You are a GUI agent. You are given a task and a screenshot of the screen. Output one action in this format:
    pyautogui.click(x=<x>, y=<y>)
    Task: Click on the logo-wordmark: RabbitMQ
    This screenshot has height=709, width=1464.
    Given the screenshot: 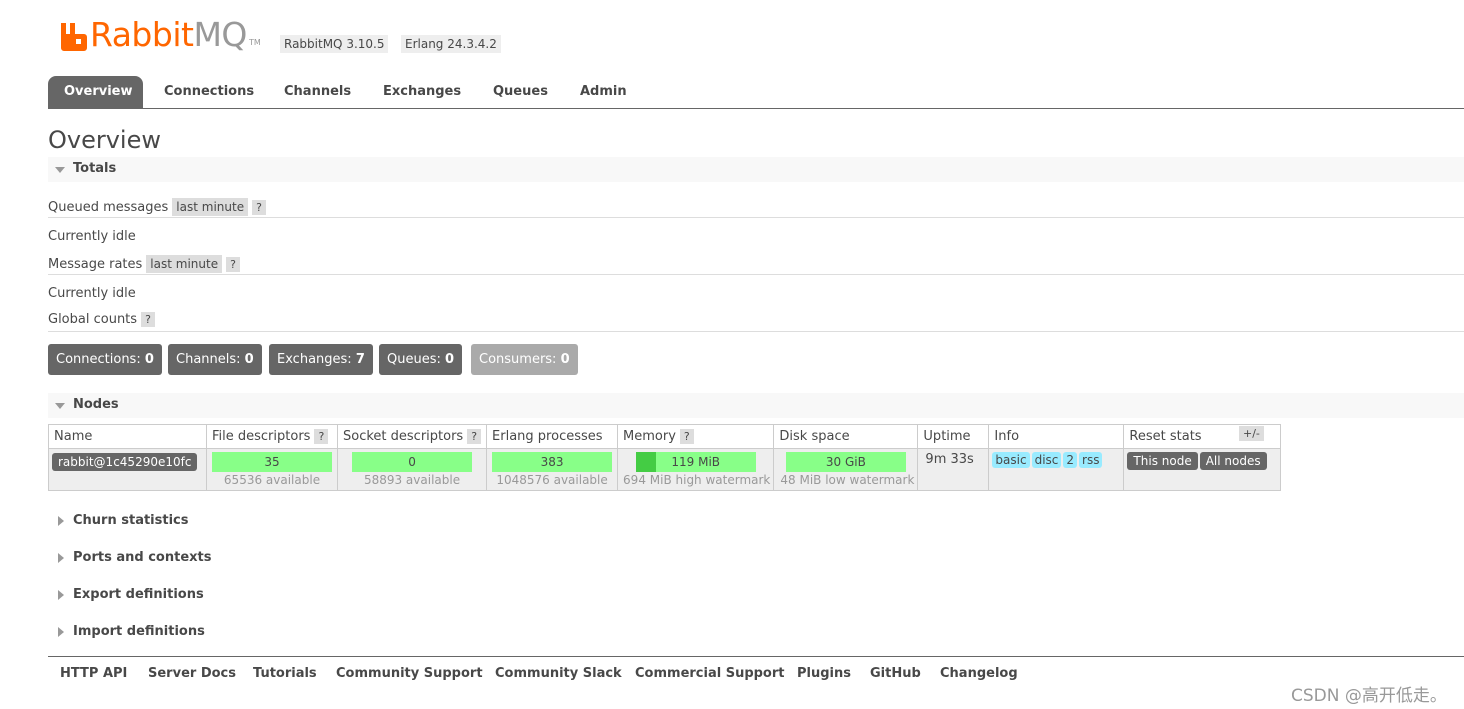 What is the action you would take?
    pyautogui.click(x=168, y=34)
    